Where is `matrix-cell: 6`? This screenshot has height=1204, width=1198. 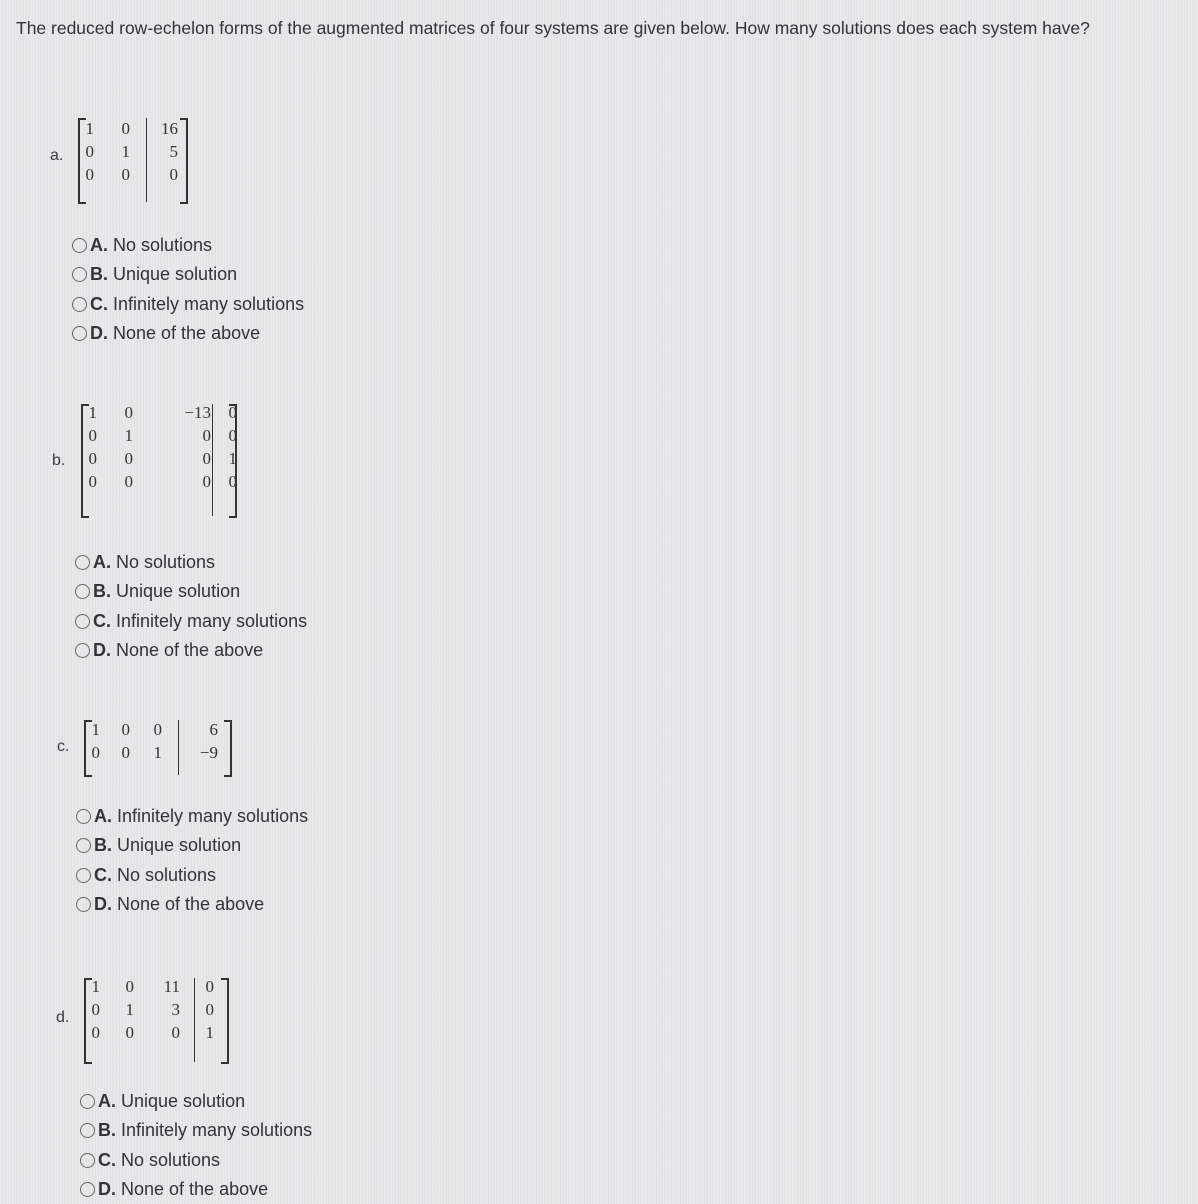 matrix-cell: 6 is located at coordinates (214, 729).